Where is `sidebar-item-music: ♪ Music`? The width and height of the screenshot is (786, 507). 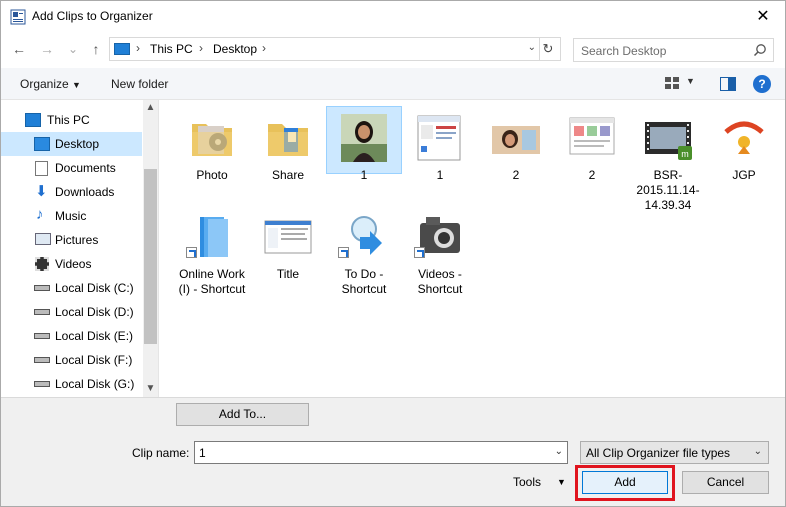 sidebar-item-music: ♪ Music is located at coordinates (71, 216).